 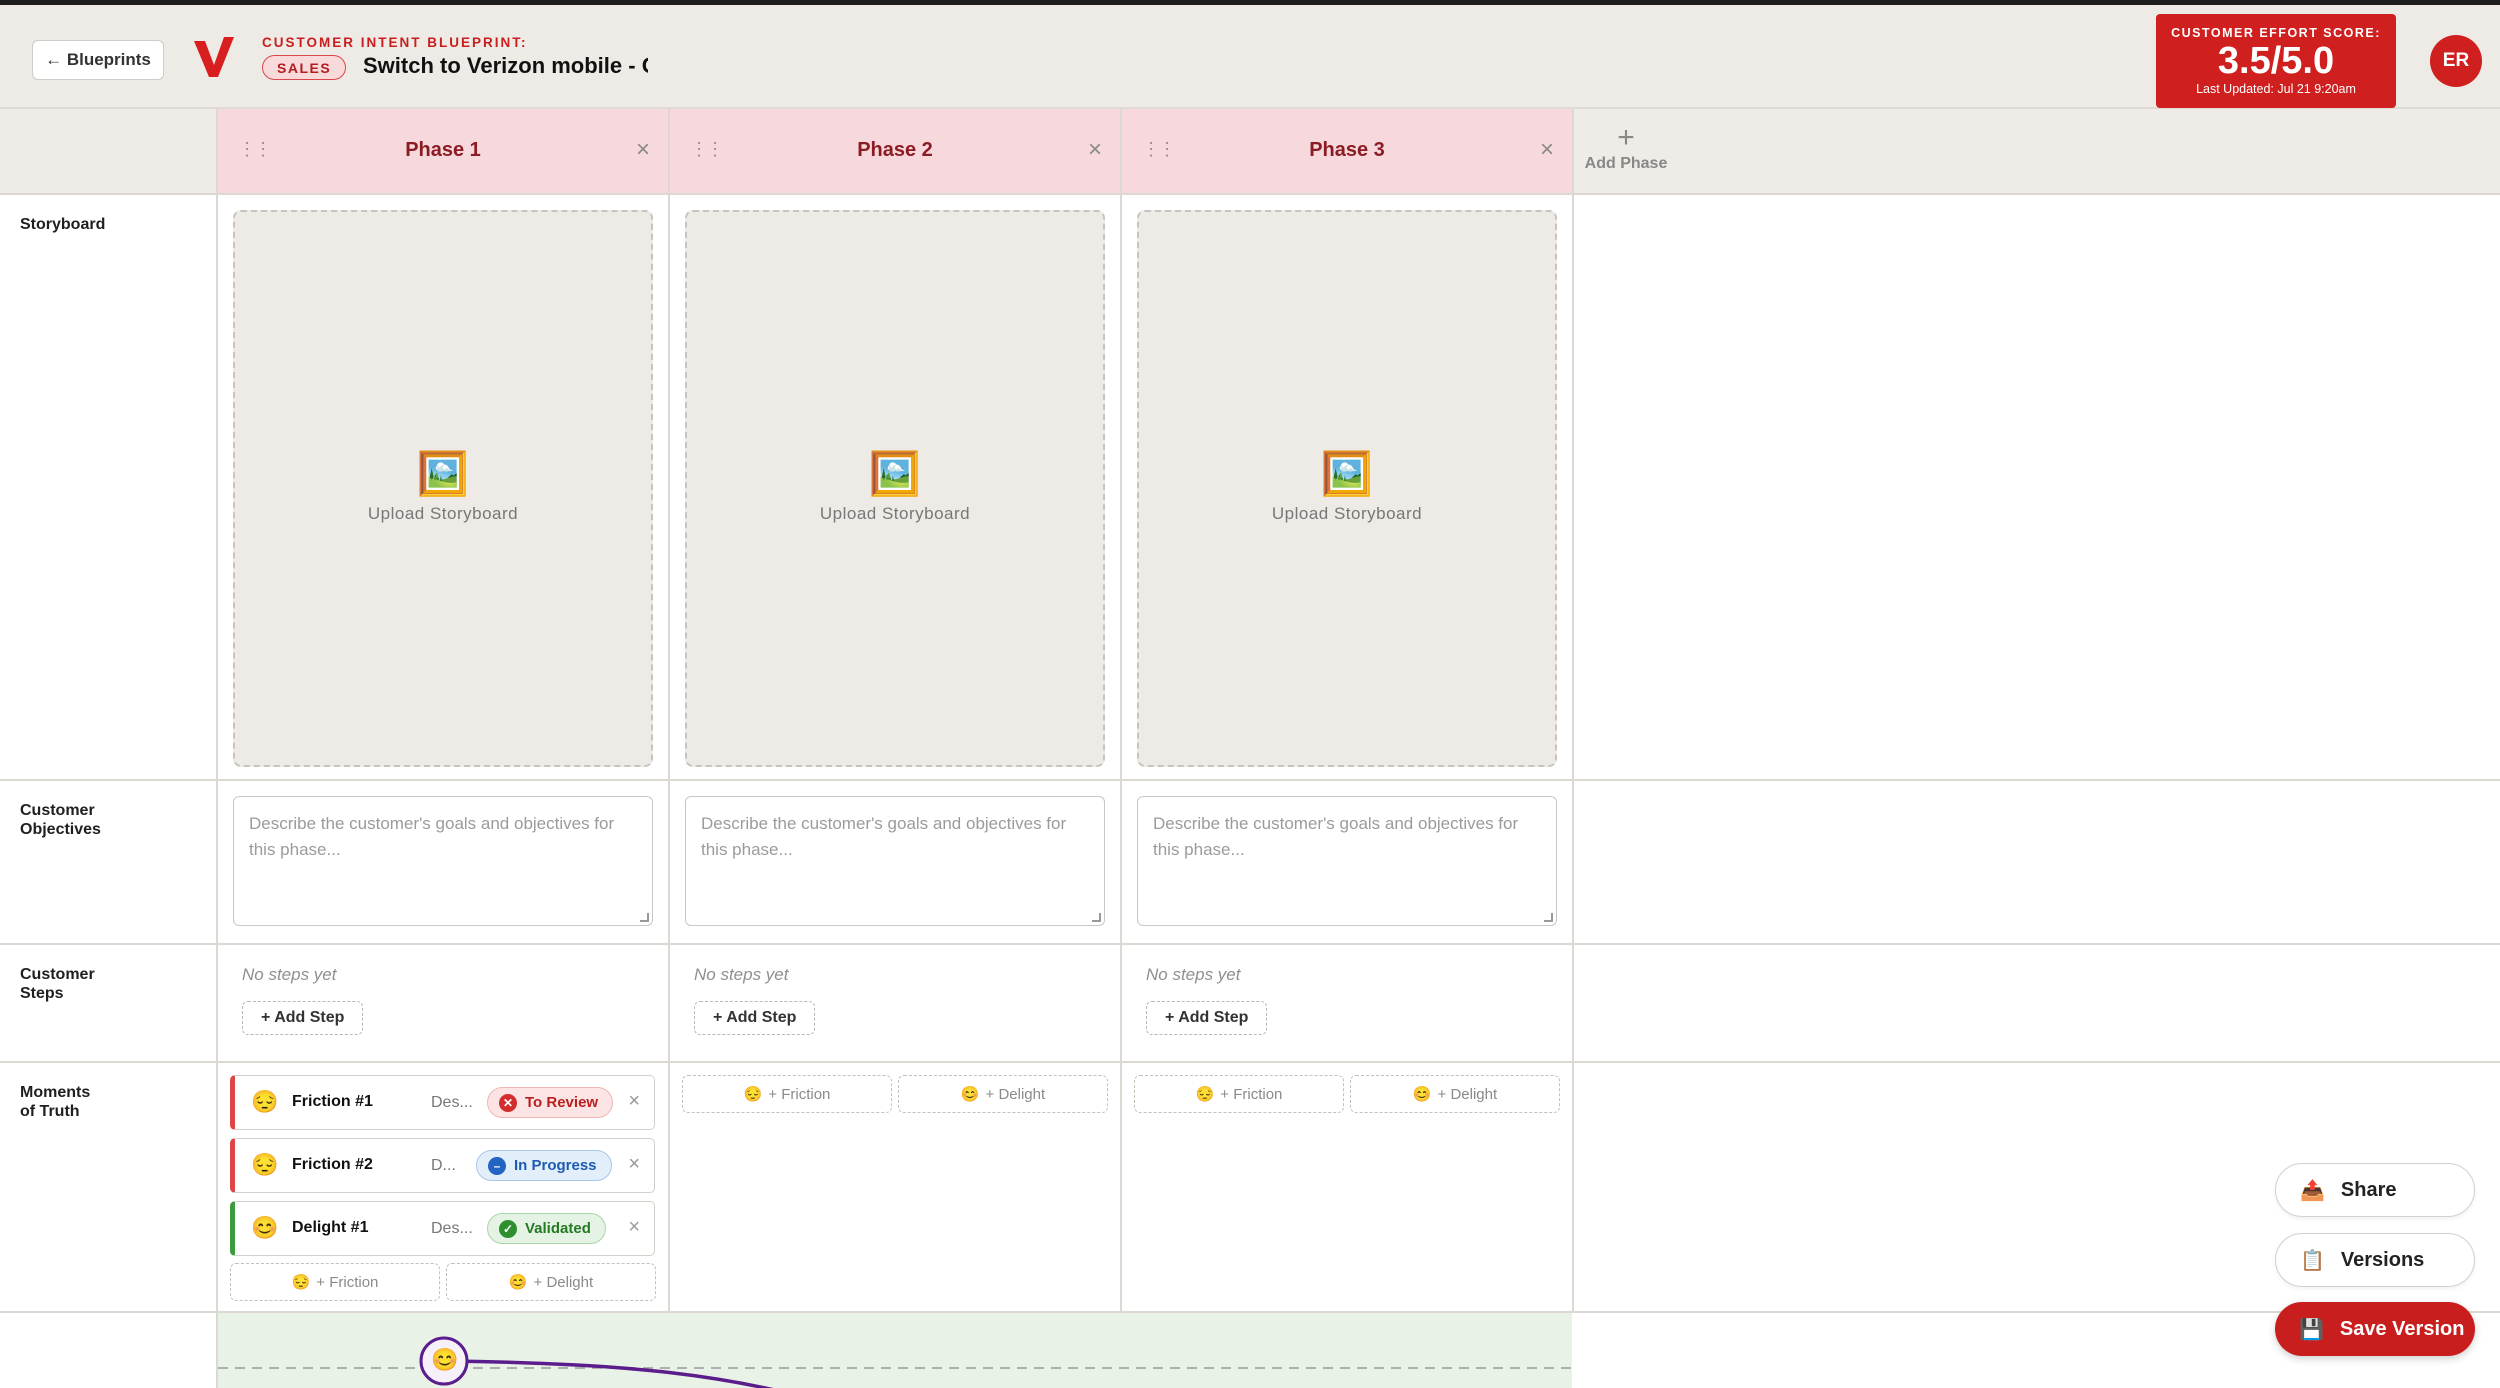 I want to click on blueprint-type-label: CUSTOMER INTENT BLUEPRINT:, so click(x=395, y=42).